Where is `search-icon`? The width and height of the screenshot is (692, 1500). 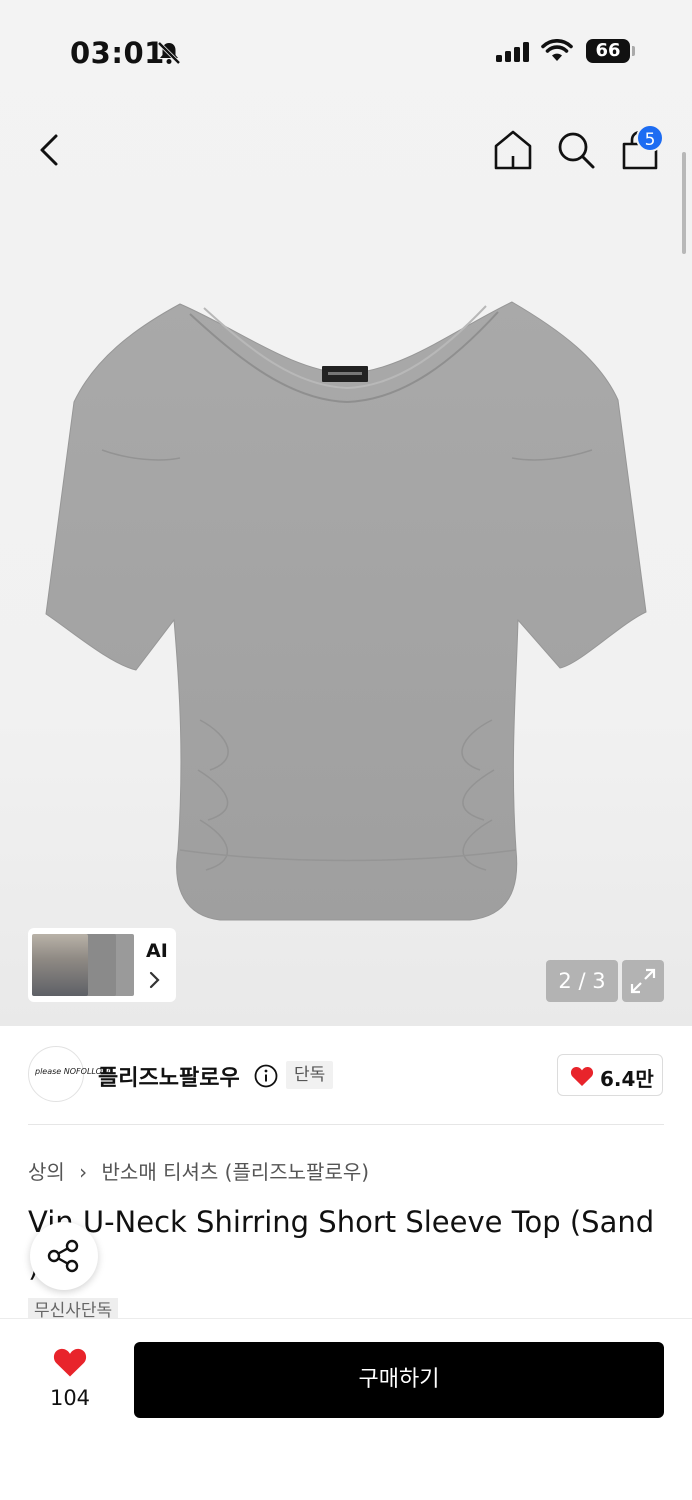 search-icon is located at coordinates (576, 150).